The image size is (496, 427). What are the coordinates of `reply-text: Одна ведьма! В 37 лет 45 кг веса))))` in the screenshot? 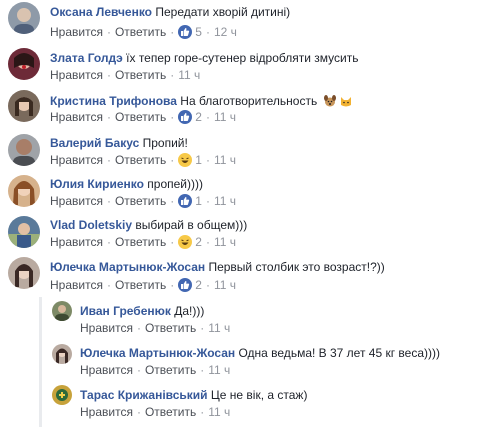 It's located at (339, 353).